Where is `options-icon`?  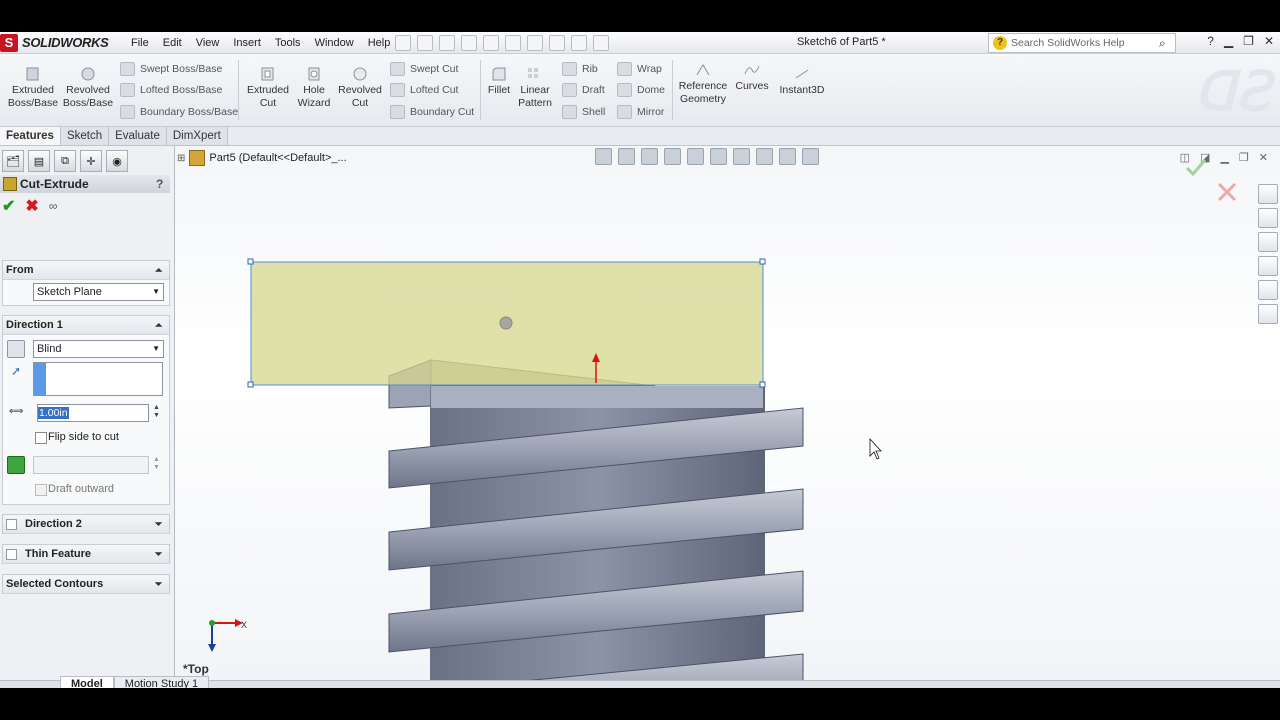
options-icon is located at coordinates (601, 43).